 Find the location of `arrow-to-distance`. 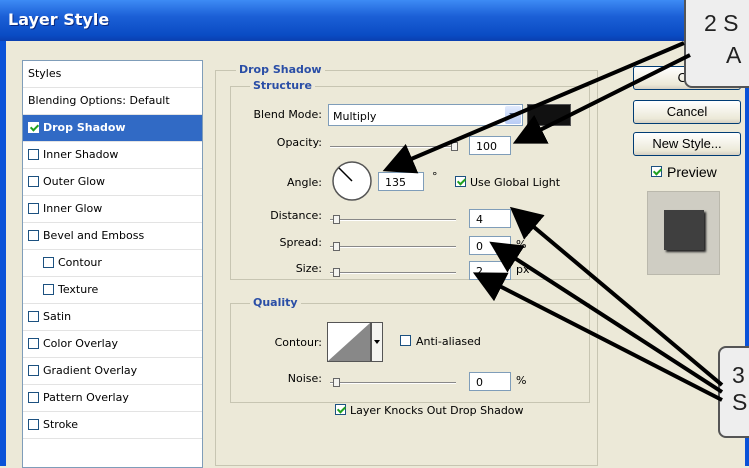

arrow-to-distance is located at coordinates (616, 296).